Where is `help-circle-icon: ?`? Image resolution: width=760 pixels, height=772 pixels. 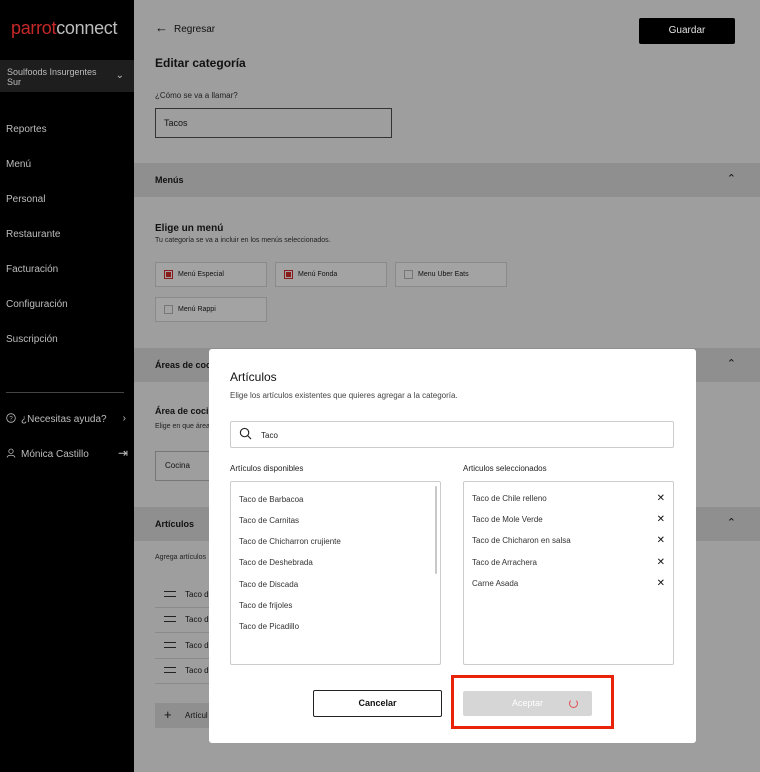 help-circle-icon: ? is located at coordinates (11, 418).